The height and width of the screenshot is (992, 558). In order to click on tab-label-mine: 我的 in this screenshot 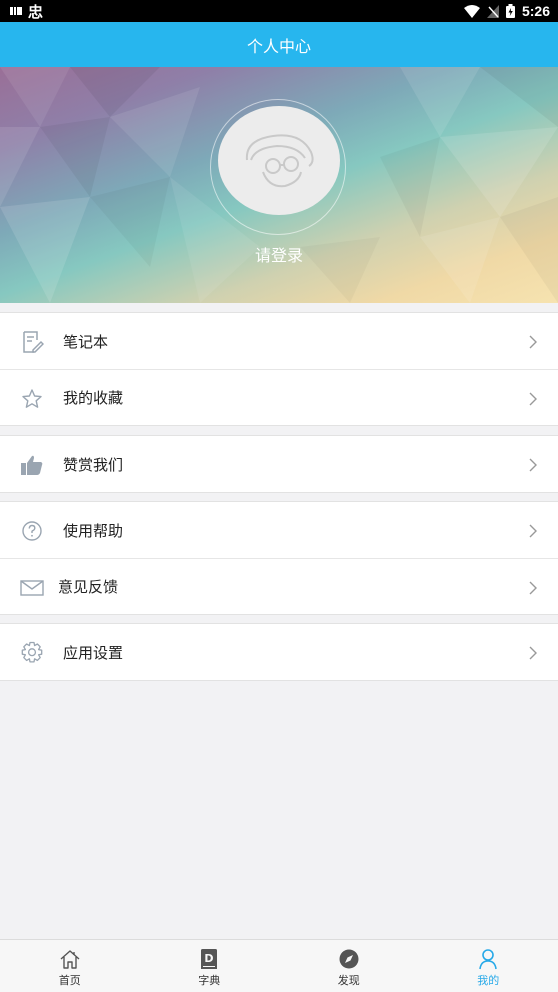, I will do `click(488, 980)`.